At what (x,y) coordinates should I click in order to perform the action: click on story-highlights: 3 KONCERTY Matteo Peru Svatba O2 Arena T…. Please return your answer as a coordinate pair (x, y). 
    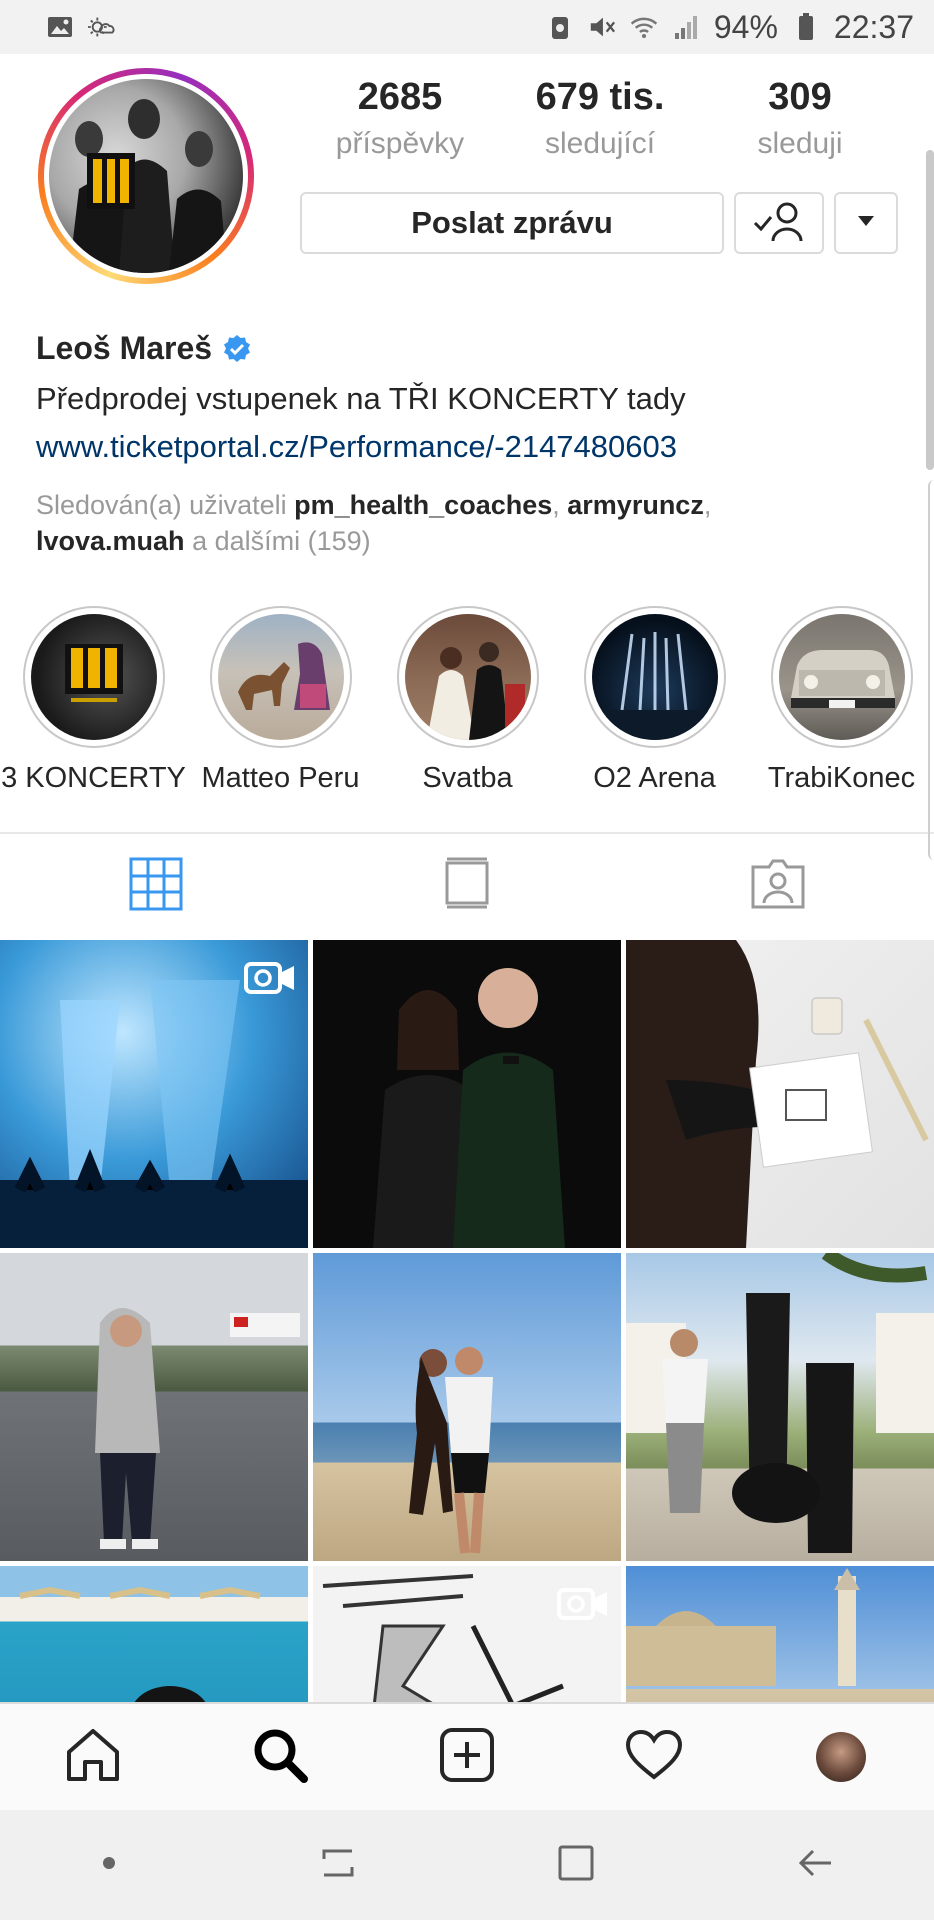
    Looking at the image, I should click on (467, 706).